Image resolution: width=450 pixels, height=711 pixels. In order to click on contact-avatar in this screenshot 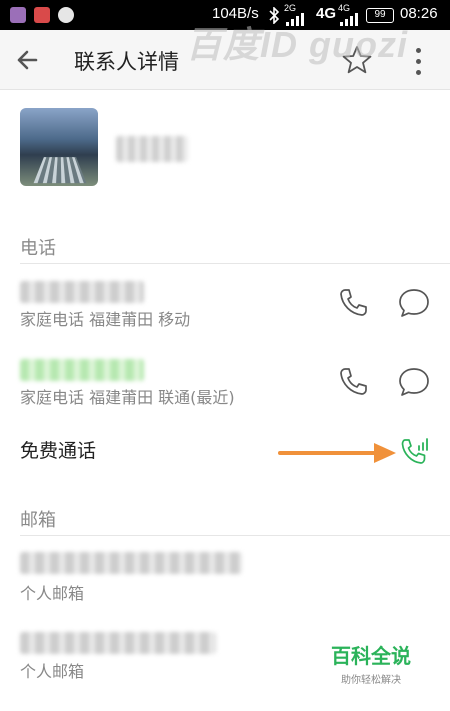, I will do `click(59, 147)`.